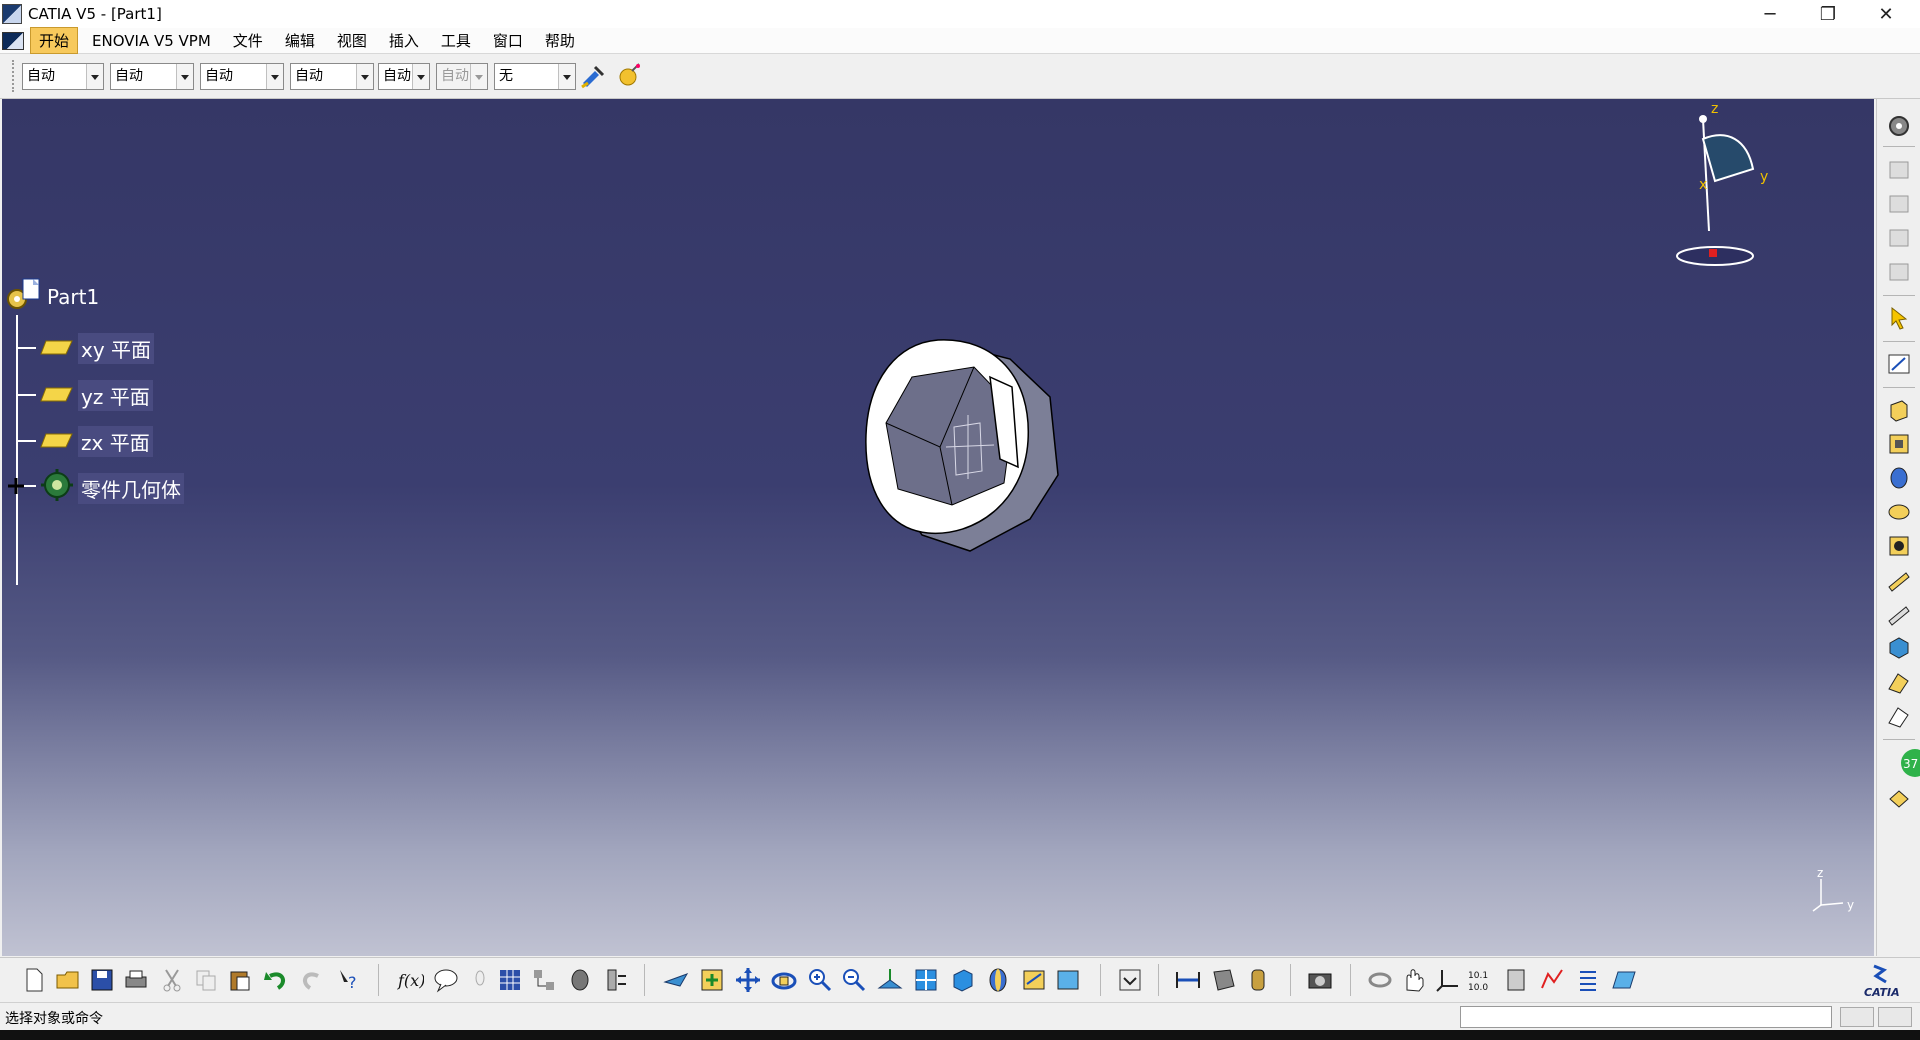 The image size is (1920, 1040). I want to click on design-table-grid-icon, so click(510, 980).